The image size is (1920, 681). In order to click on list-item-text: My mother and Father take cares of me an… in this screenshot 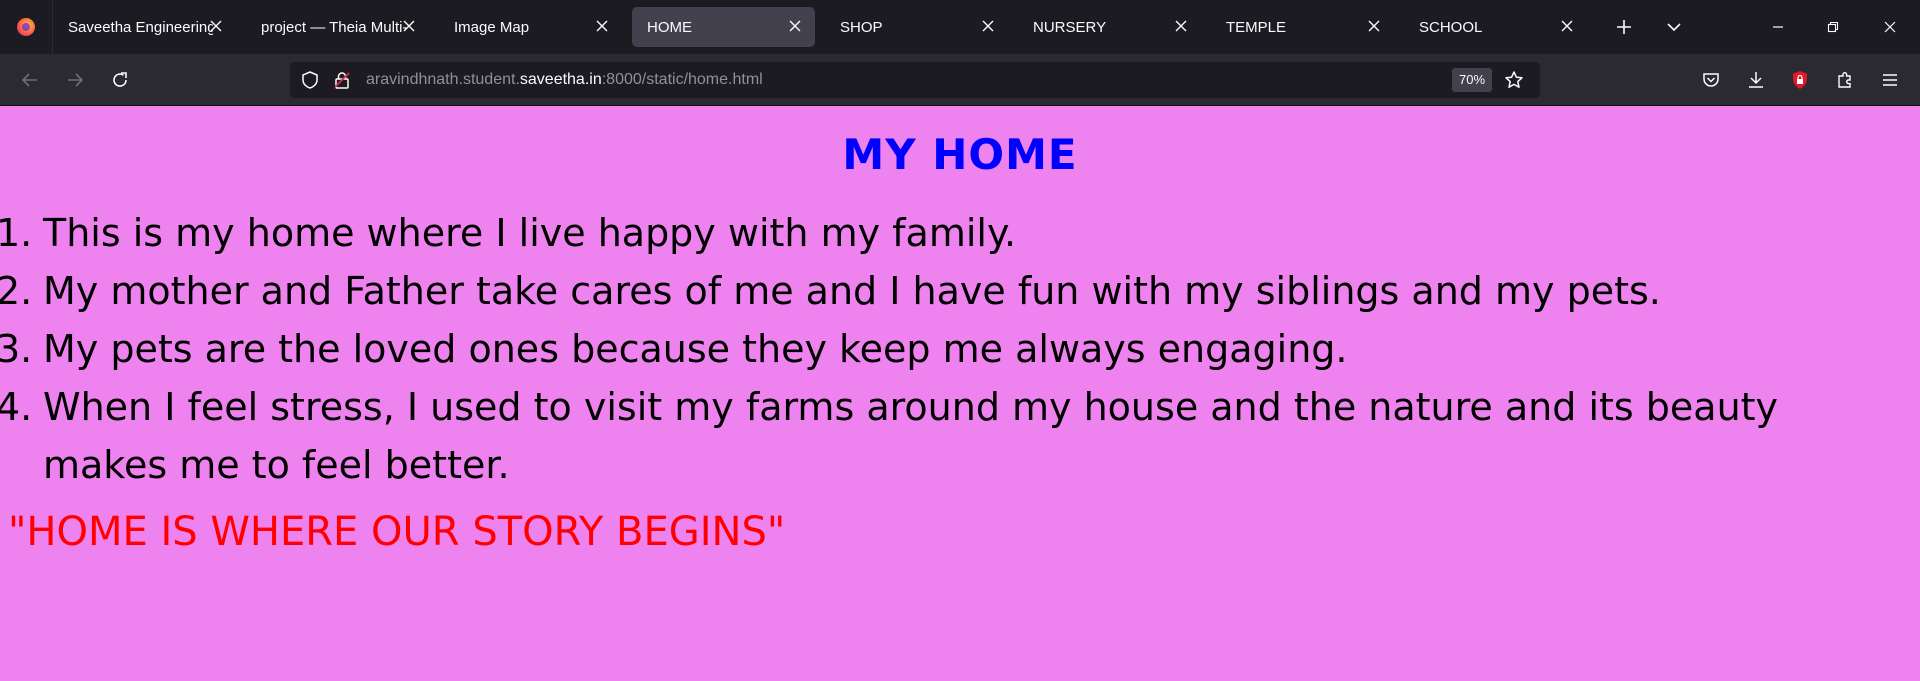, I will do `click(852, 291)`.